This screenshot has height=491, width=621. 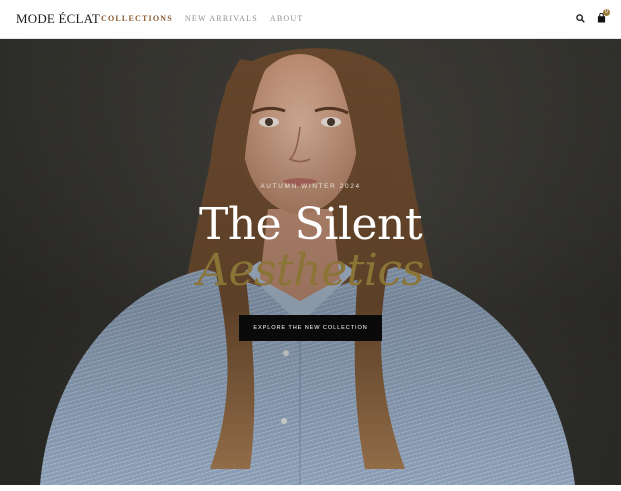 I want to click on search-icon, so click(x=580, y=18).